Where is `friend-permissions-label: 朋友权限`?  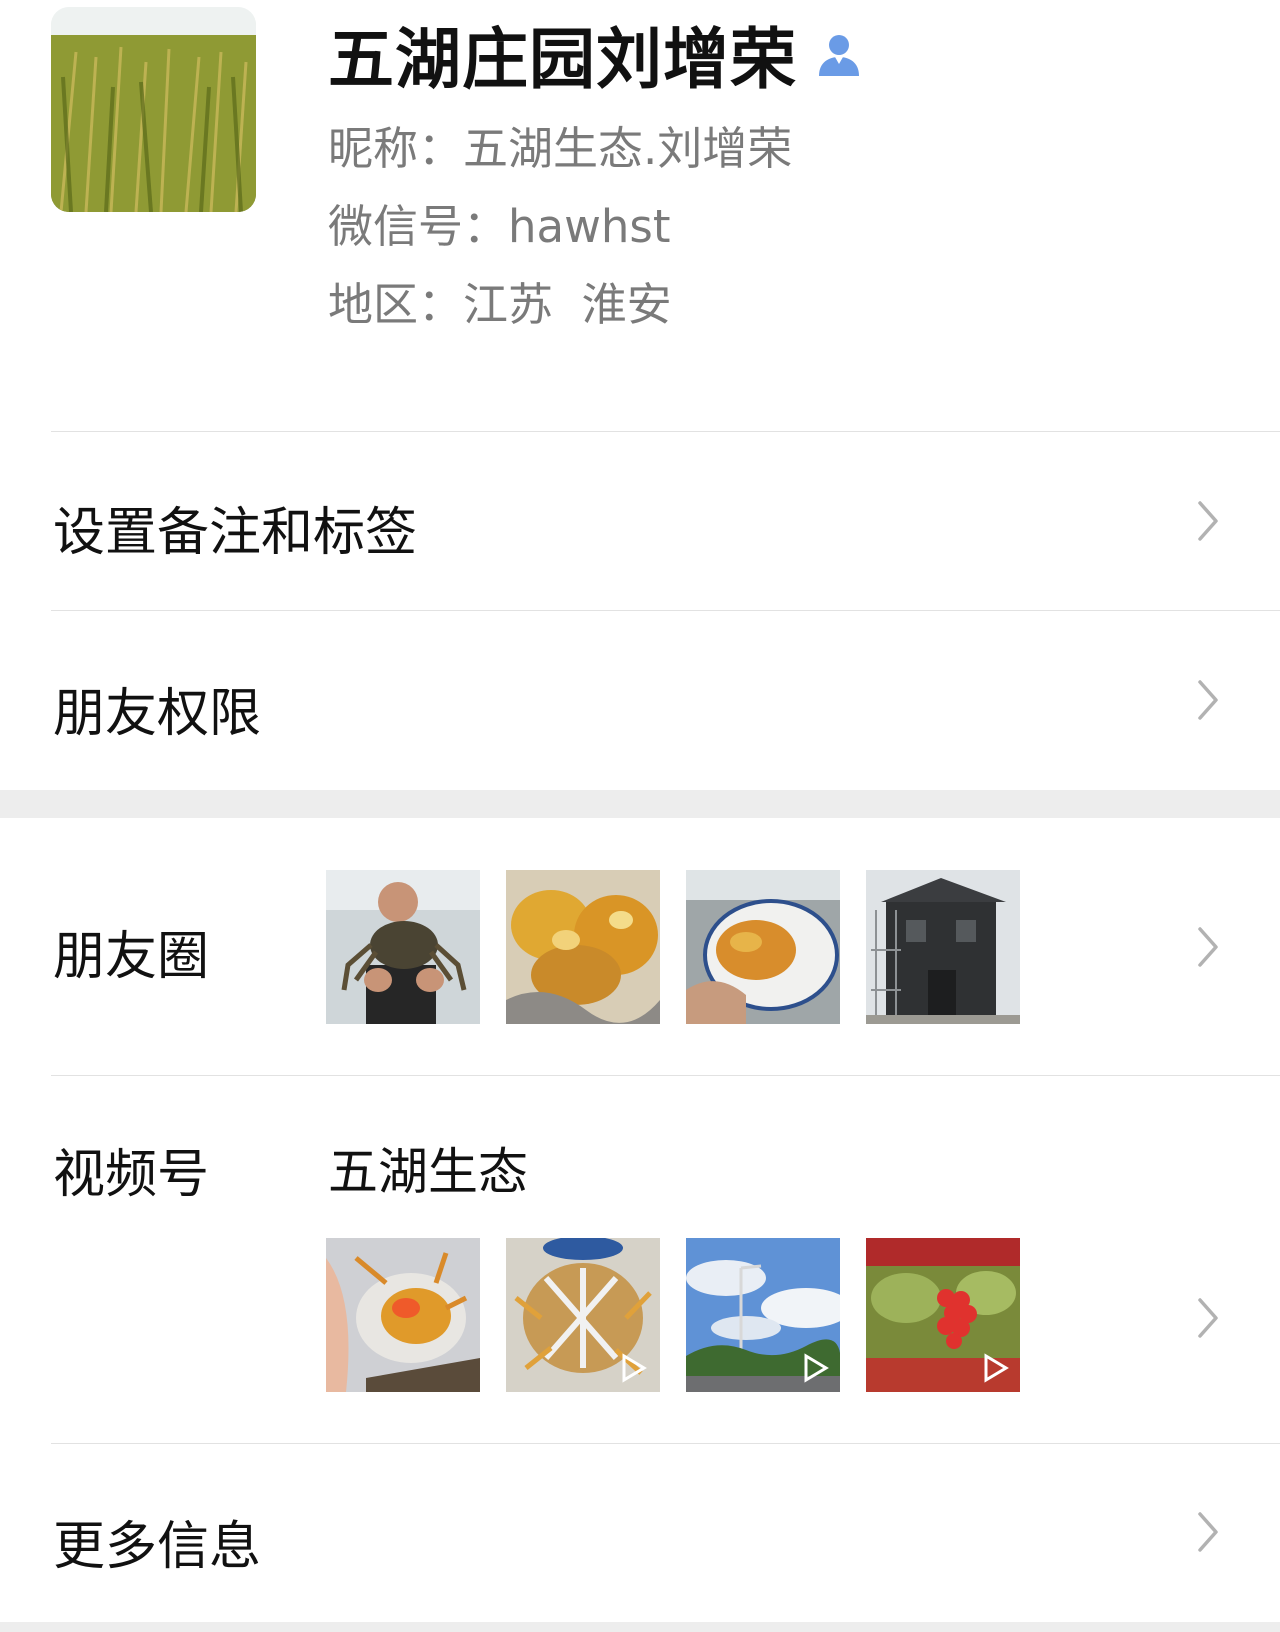 friend-permissions-label: 朋友权限 is located at coordinates (157, 714).